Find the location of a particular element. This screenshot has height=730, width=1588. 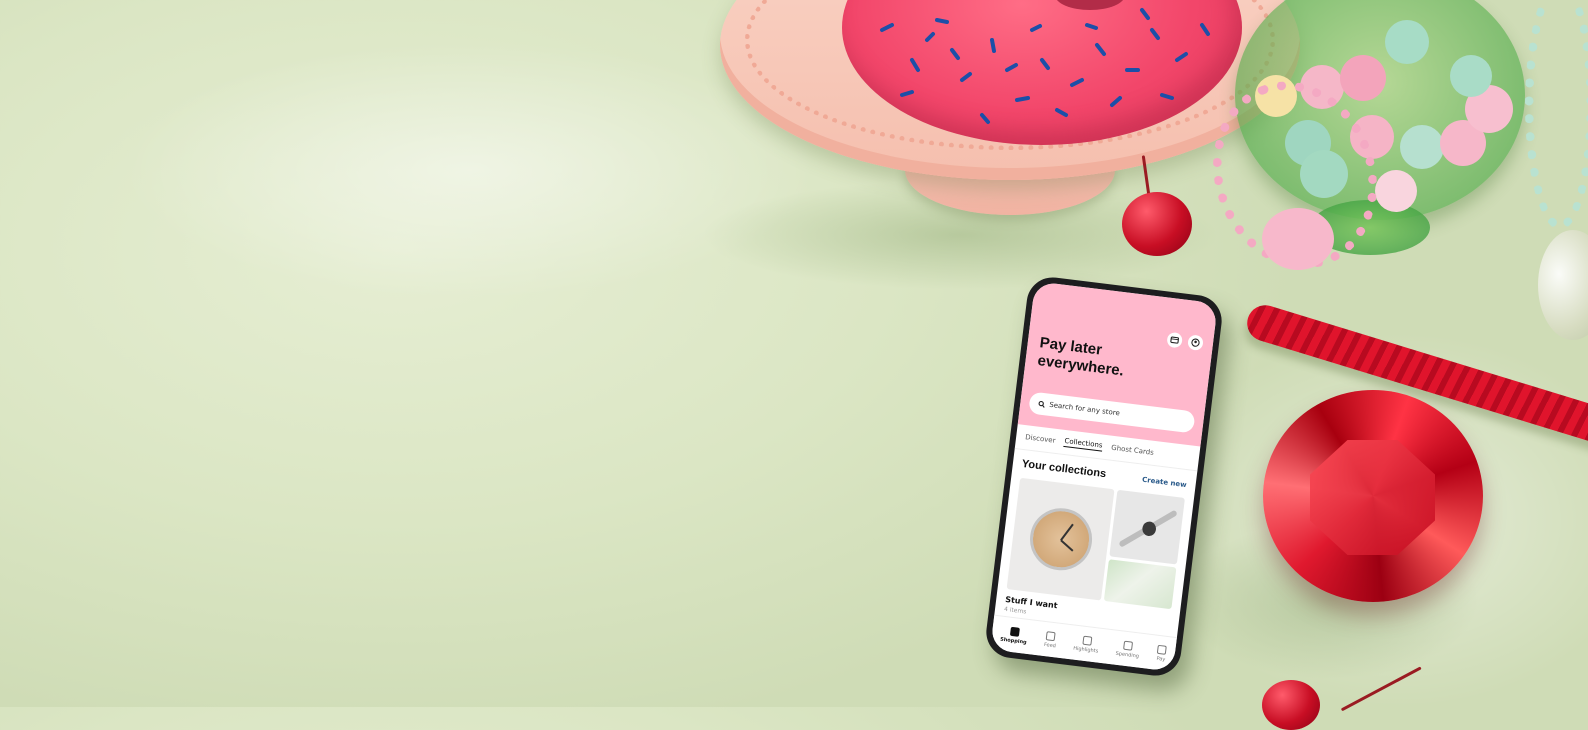

collection-image-clock is located at coordinates (1060, 539).